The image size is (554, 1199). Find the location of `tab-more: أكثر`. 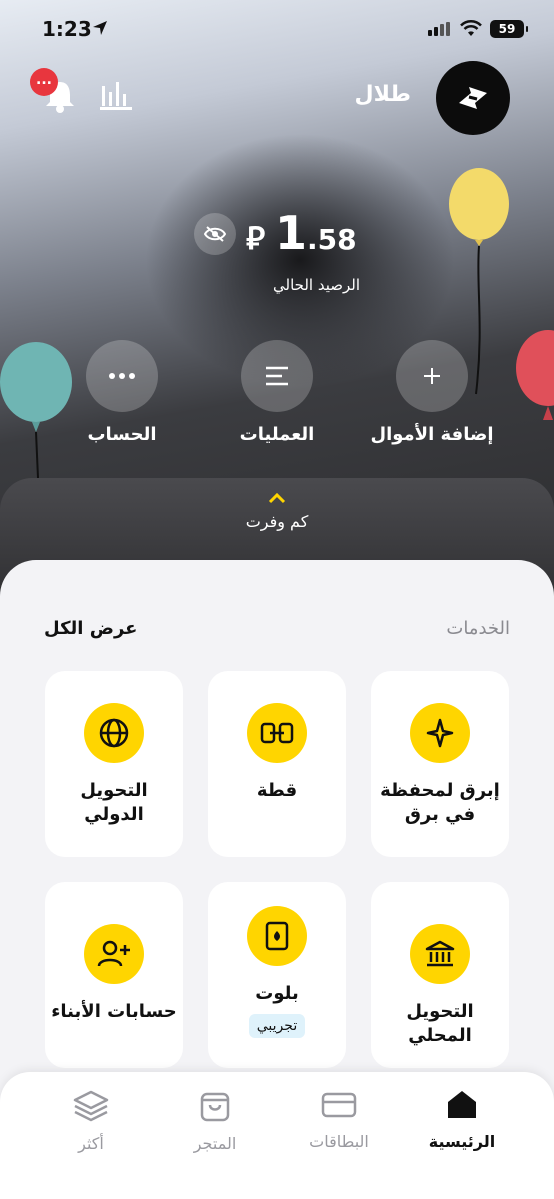

tab-more: أكثر is located at coordinates (91, 1121).